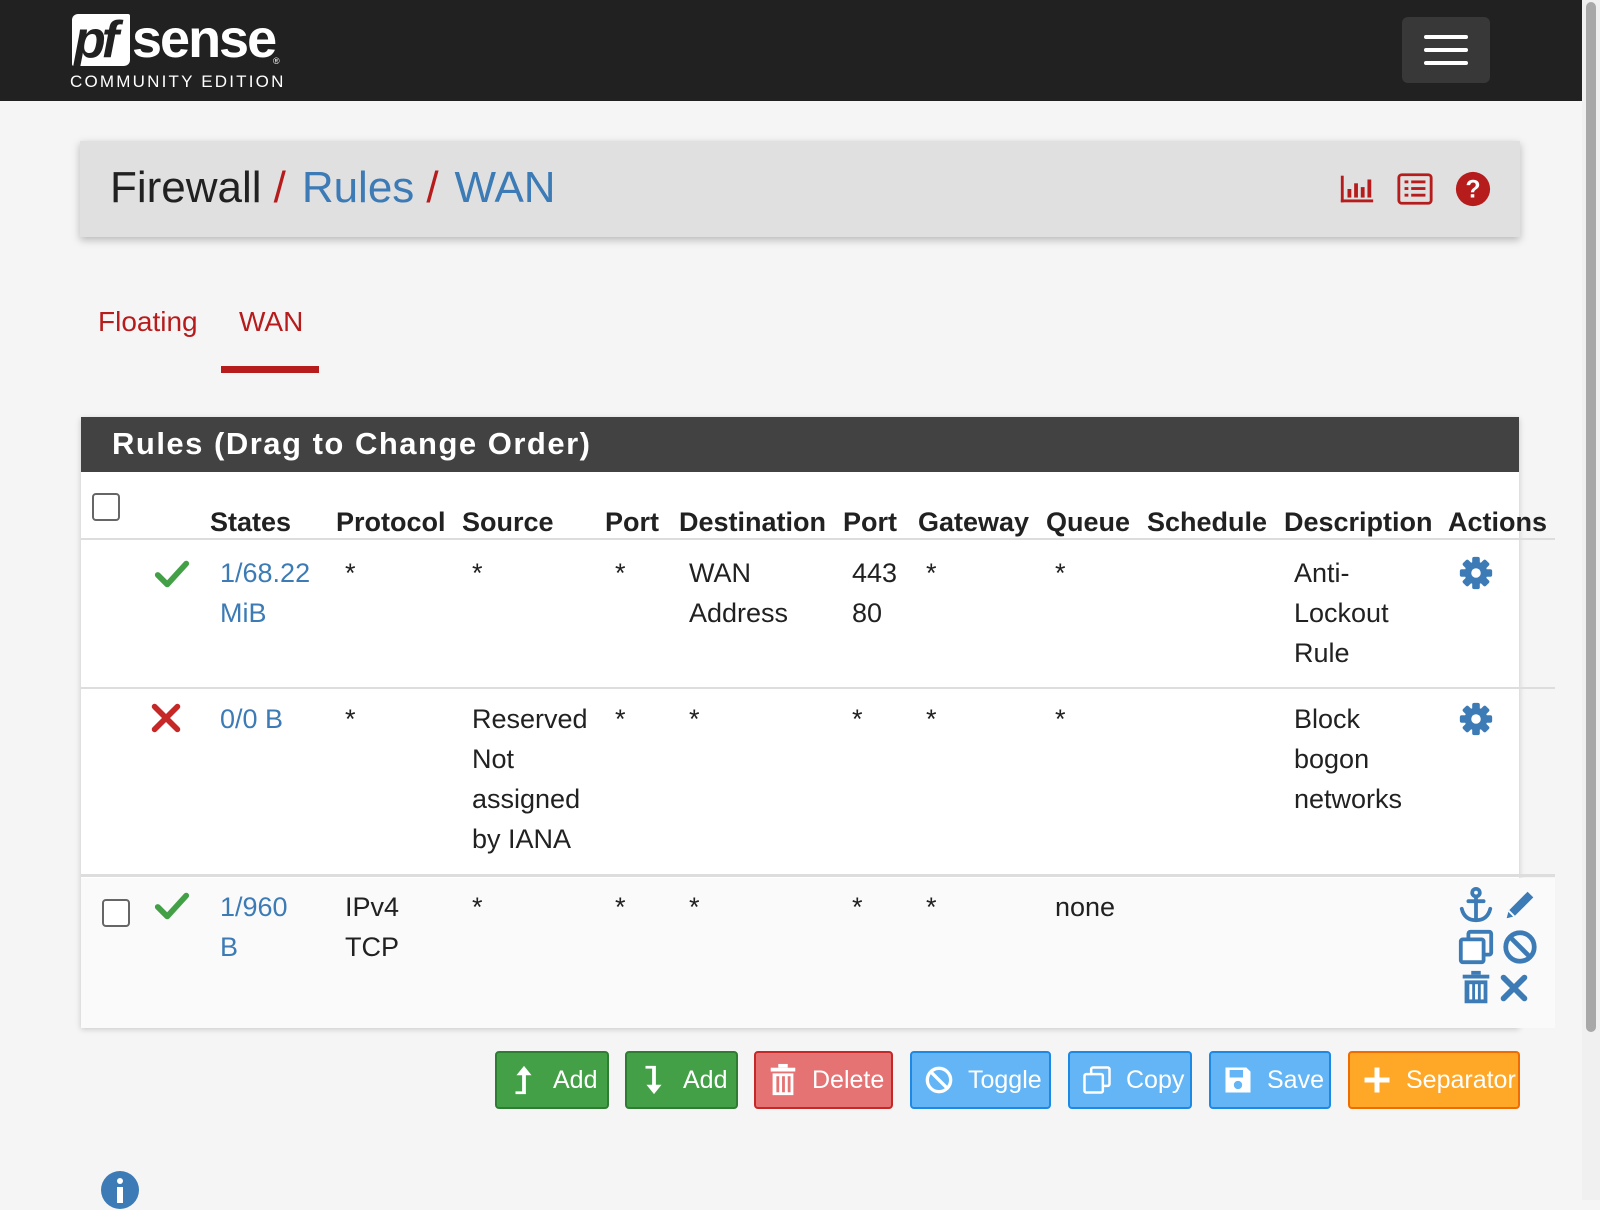 This screenshot has height=1210, width=1600. Describe the element at coordinates (681, 1080) in the screenshot. I see `add-rule-bottom-button: Add` at that location.